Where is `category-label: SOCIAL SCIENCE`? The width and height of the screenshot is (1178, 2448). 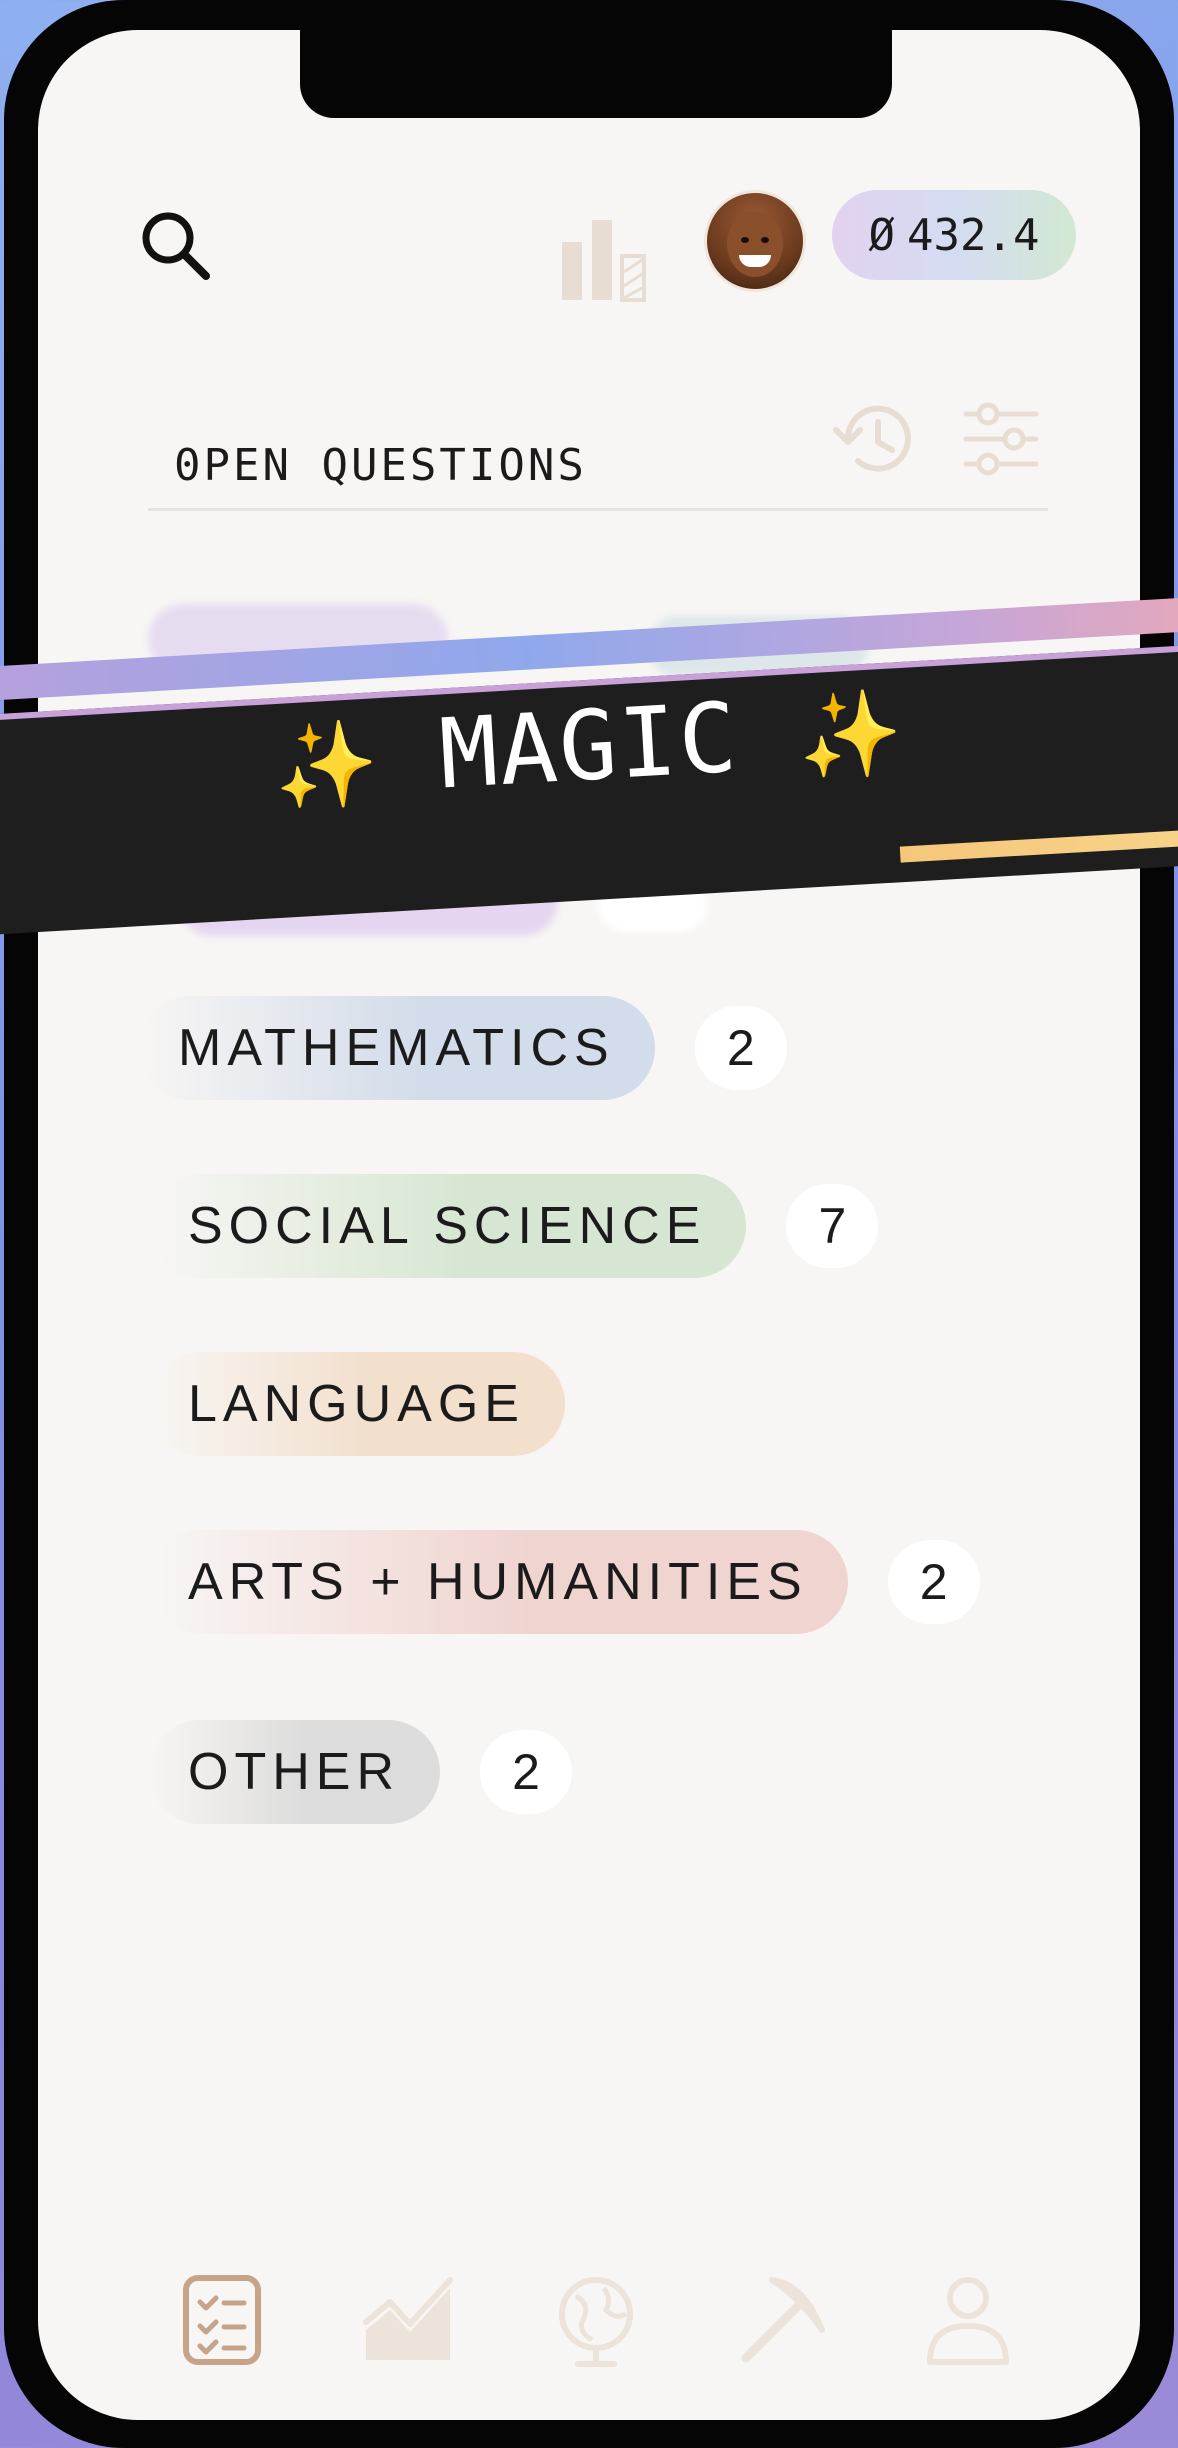 category-label: SOCIAL SCIENCE is located at coordinates (447, 1226).